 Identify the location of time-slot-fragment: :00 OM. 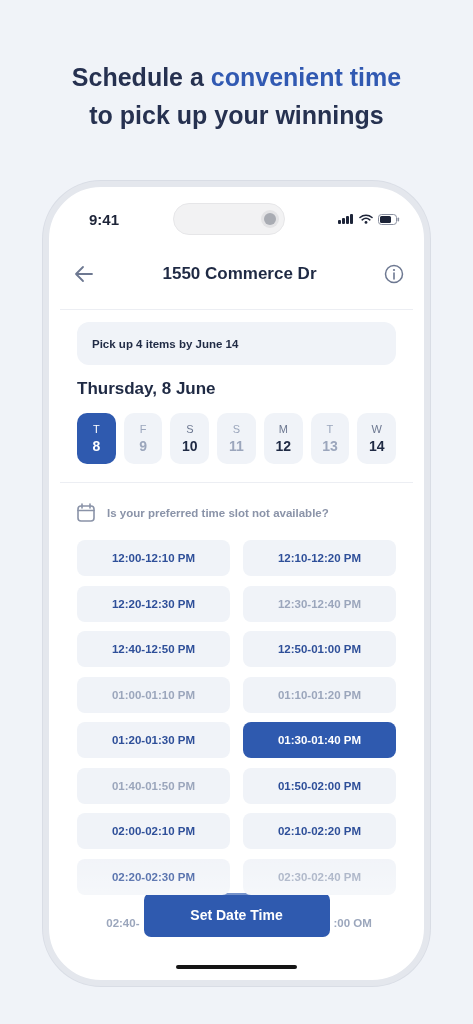
(353, 922).